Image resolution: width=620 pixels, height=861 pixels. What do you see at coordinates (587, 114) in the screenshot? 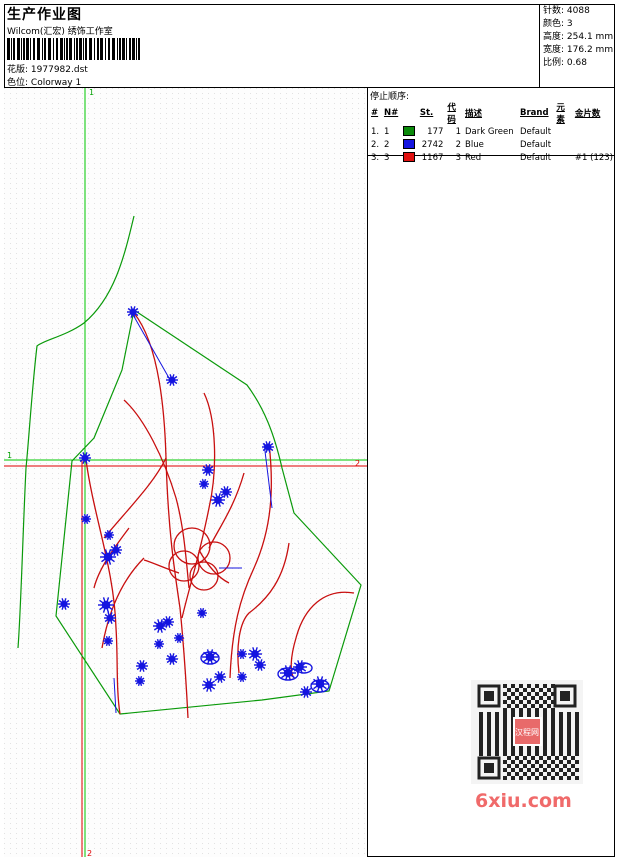
I see `col-sequins: 金片数` at bounding box center [587, 114].